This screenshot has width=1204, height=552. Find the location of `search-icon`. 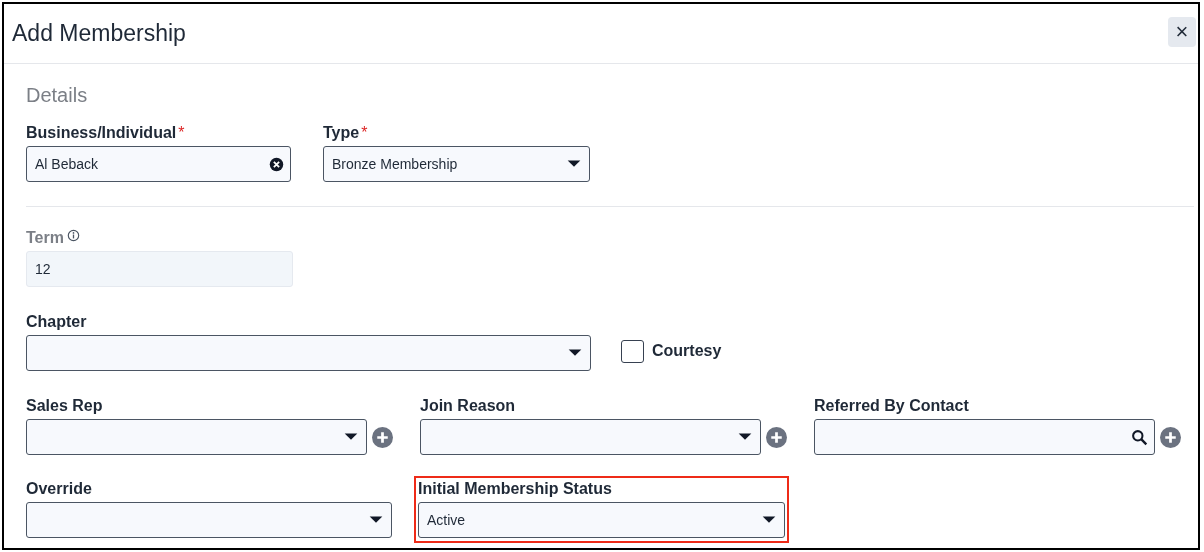

search-icon is located at coordinates (1139, 437).